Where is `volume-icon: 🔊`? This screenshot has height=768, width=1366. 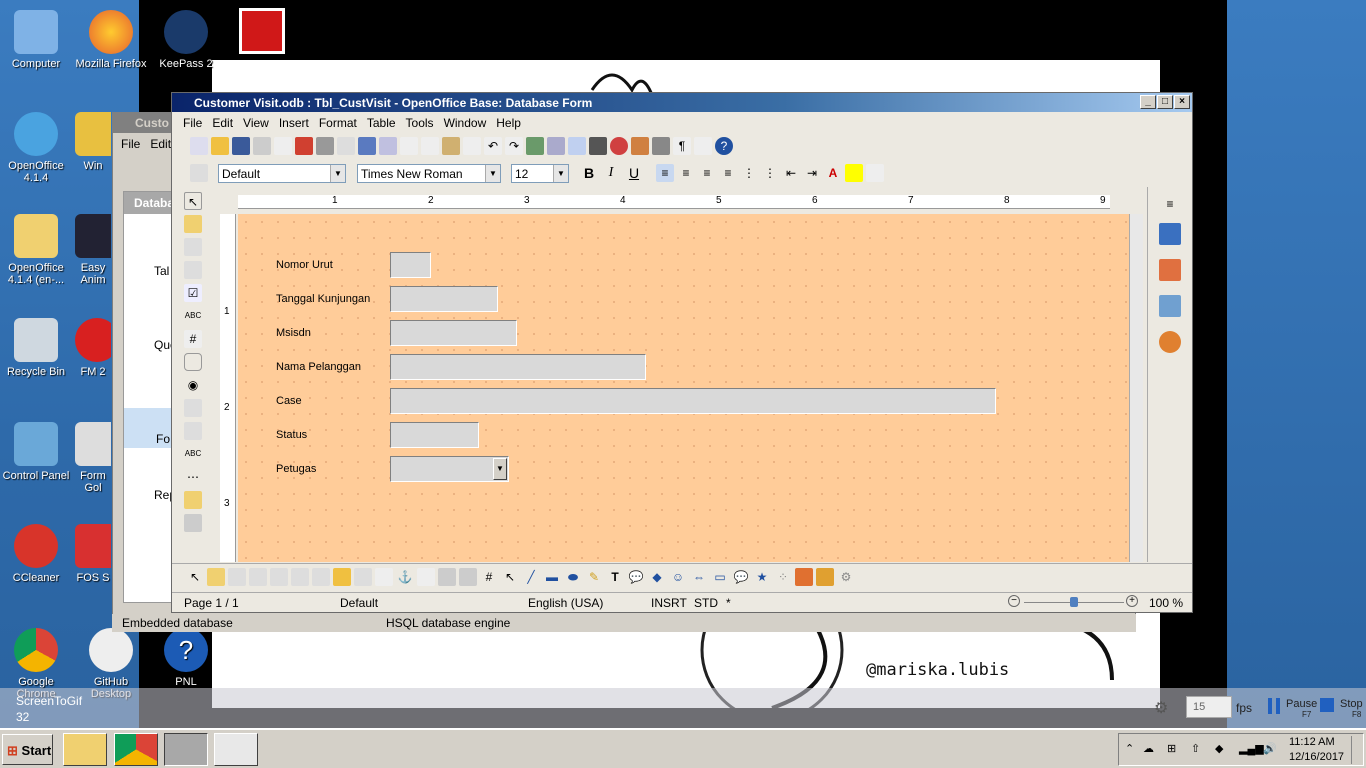 volume-icon: 🔊 is located at coordinates (1270, 748).